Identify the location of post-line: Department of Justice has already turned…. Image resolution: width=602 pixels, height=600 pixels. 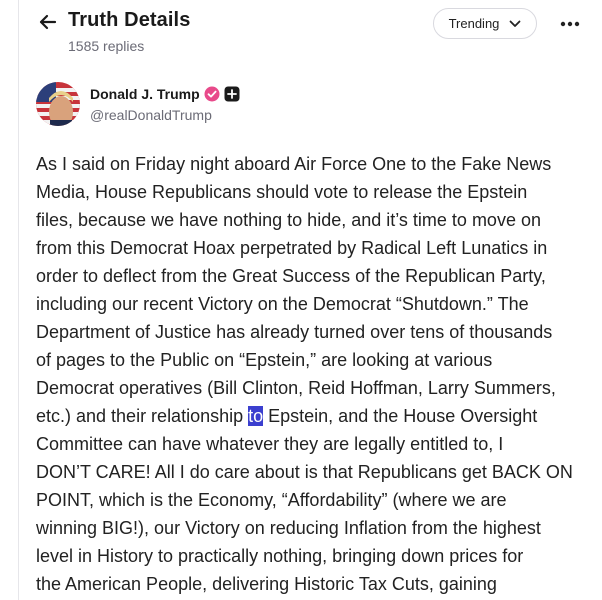
(294, 332).